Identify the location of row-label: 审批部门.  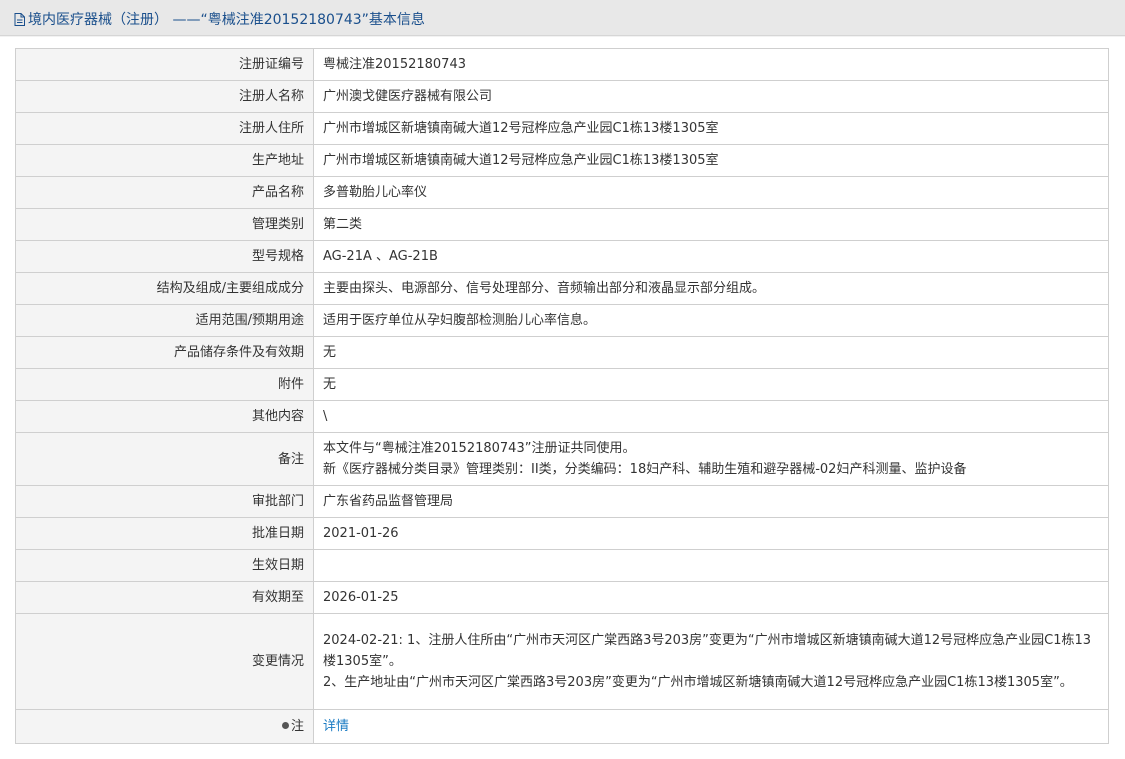
(164, 501).